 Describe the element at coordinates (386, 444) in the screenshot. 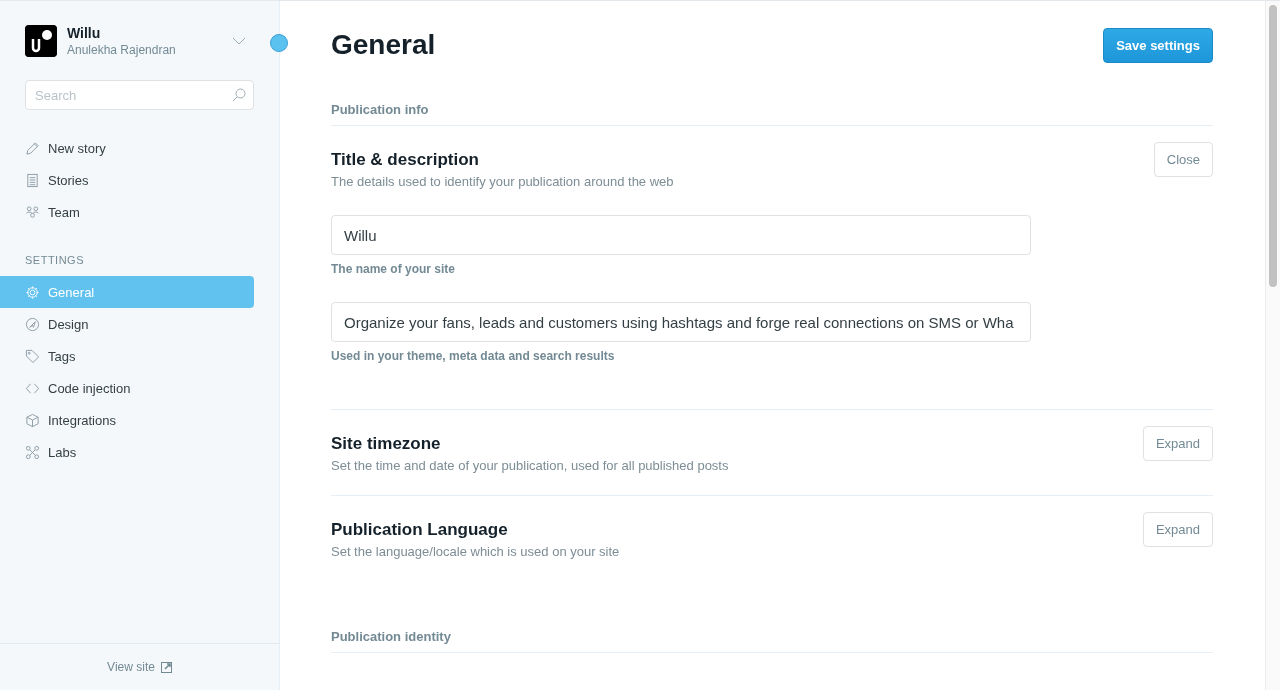

I see `section-title: Site timezone` at that location.